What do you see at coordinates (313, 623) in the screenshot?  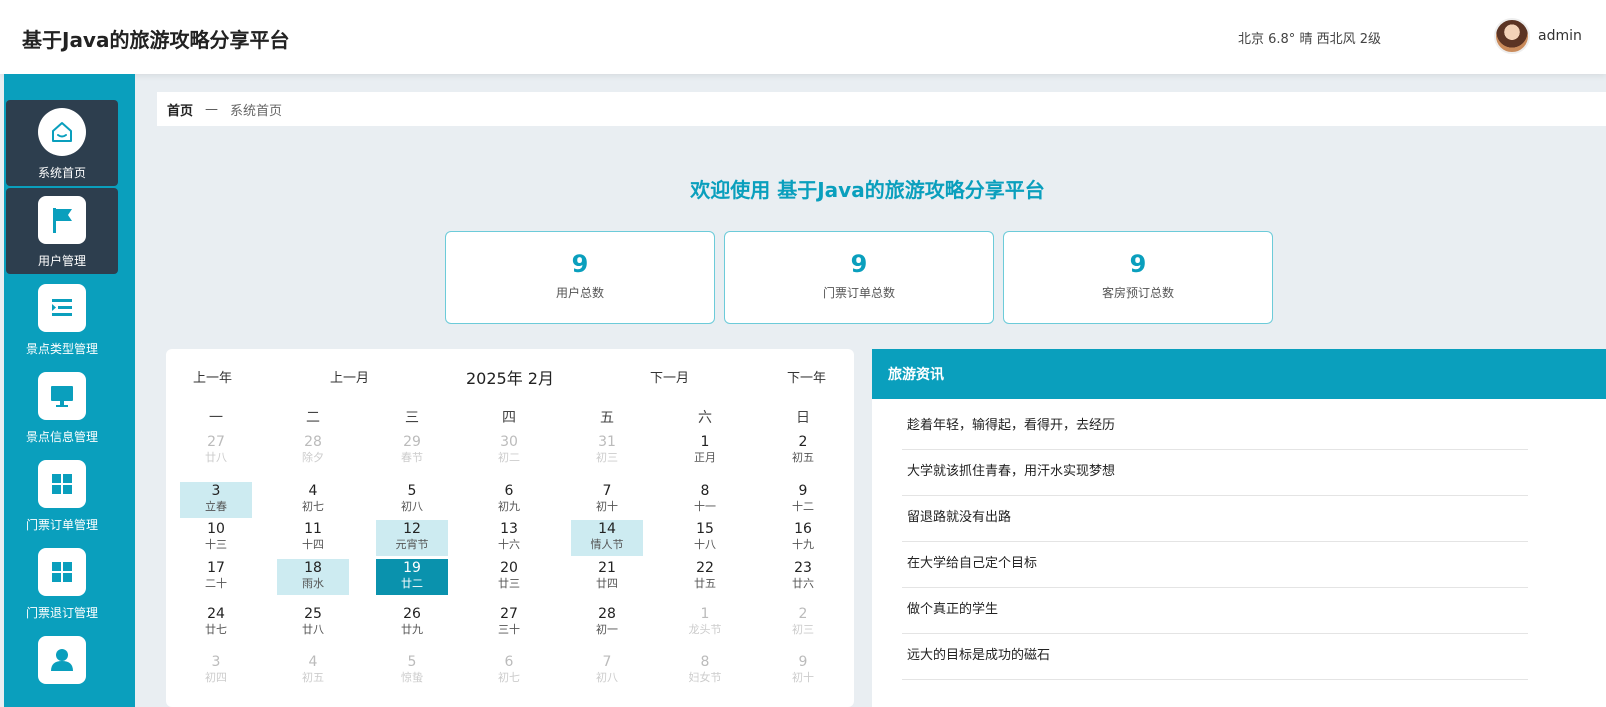 I see `calendar-day: 25 廿八` at bounding box center [313, 623].